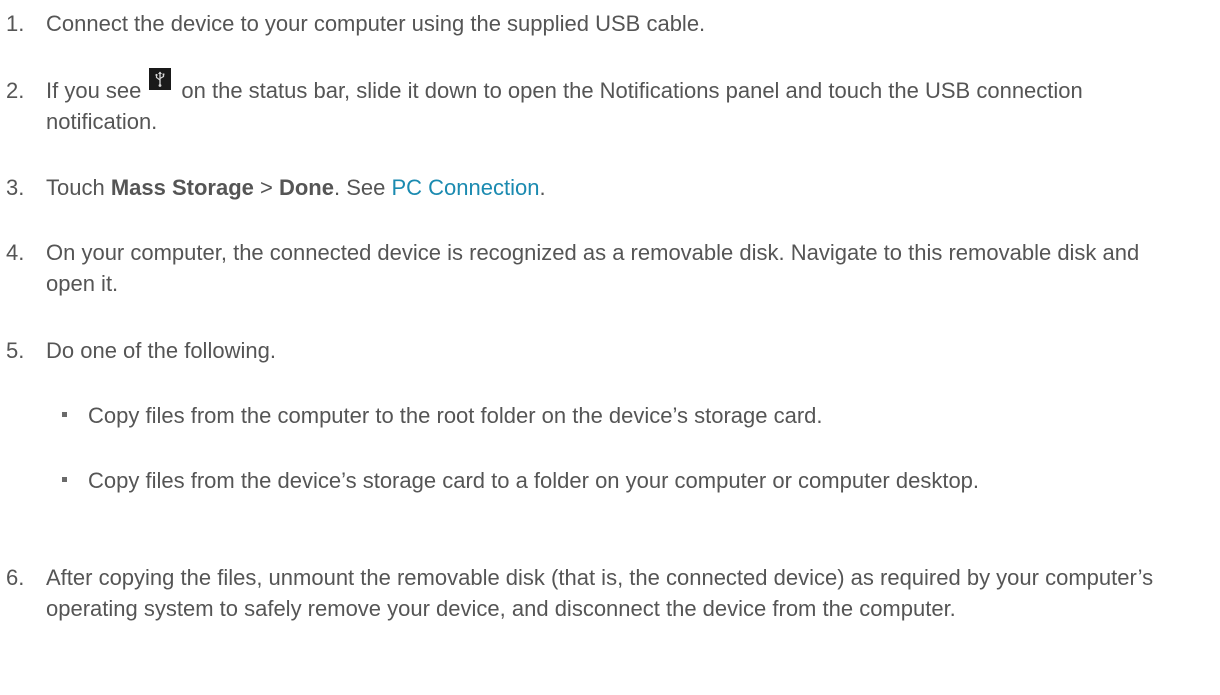 The height and width of the screenshot is (695, 1220). Describe the element at coordinates (15, 252) in the screenshot. I see `step-number: 4.` at that location.